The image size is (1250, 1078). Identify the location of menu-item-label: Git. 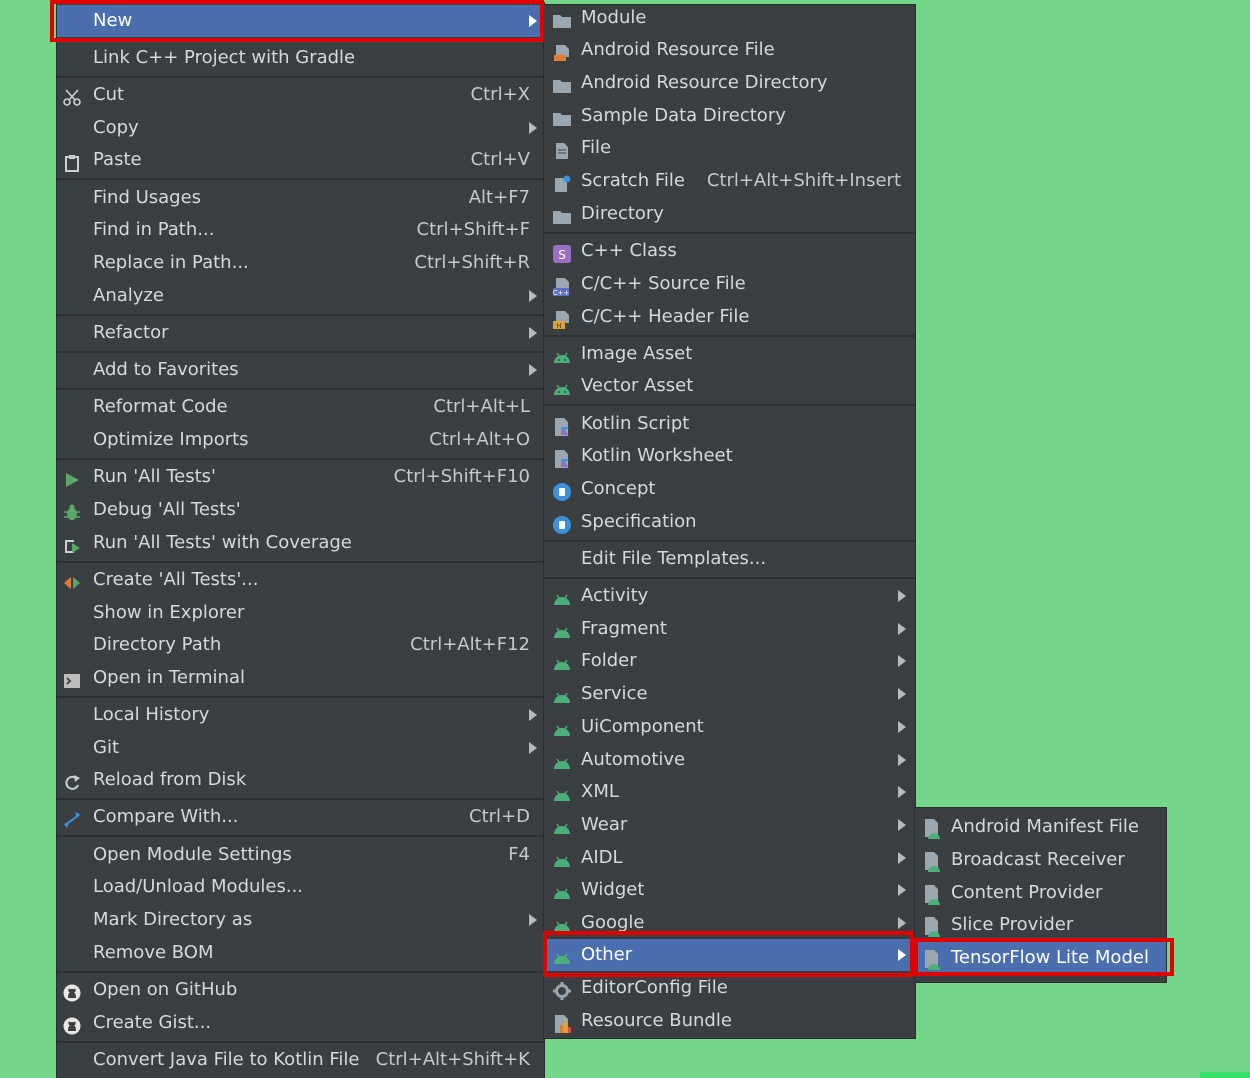
(106, 747).